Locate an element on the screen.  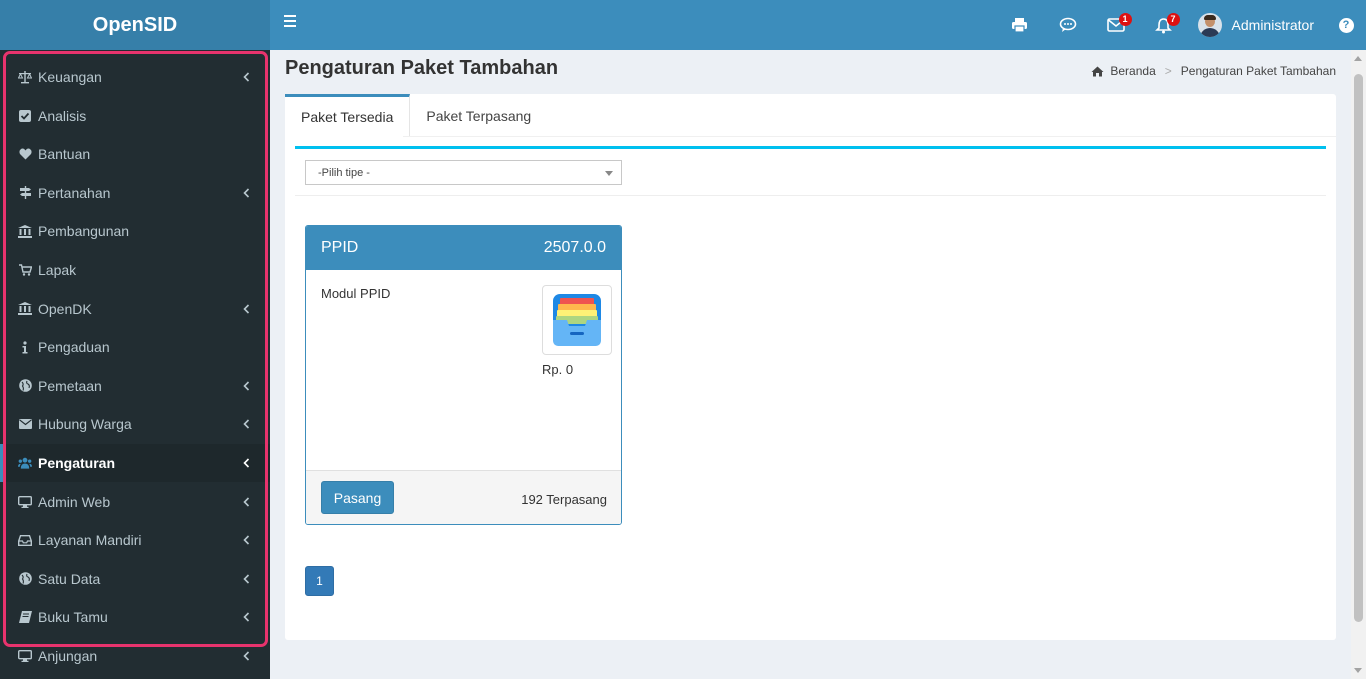
app-logo: OpenSID is located at coordinates (135, 25).